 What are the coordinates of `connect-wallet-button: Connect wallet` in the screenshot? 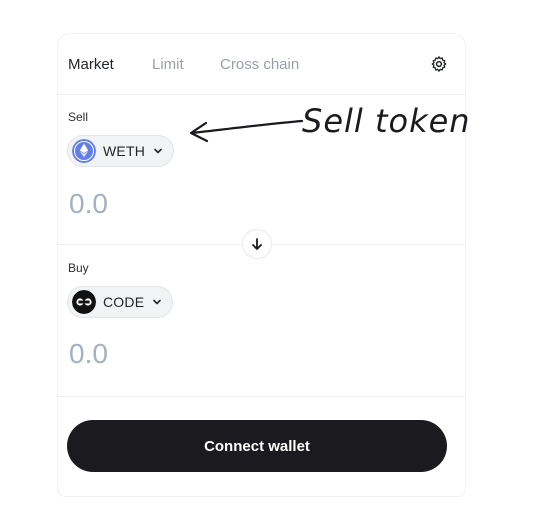 It's located at (257, 446).